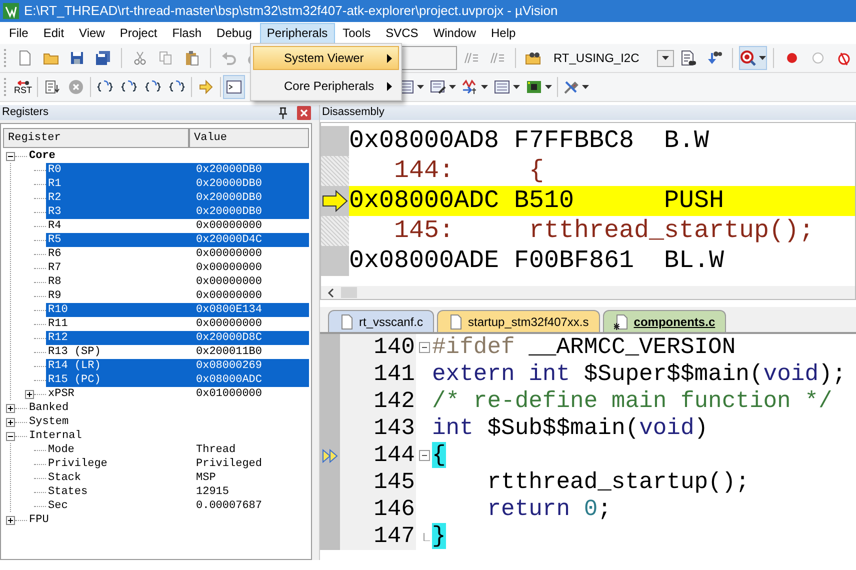 This screenshot has width=856, height=570. I want to click on menu-item: Debug, so click(234, 33).